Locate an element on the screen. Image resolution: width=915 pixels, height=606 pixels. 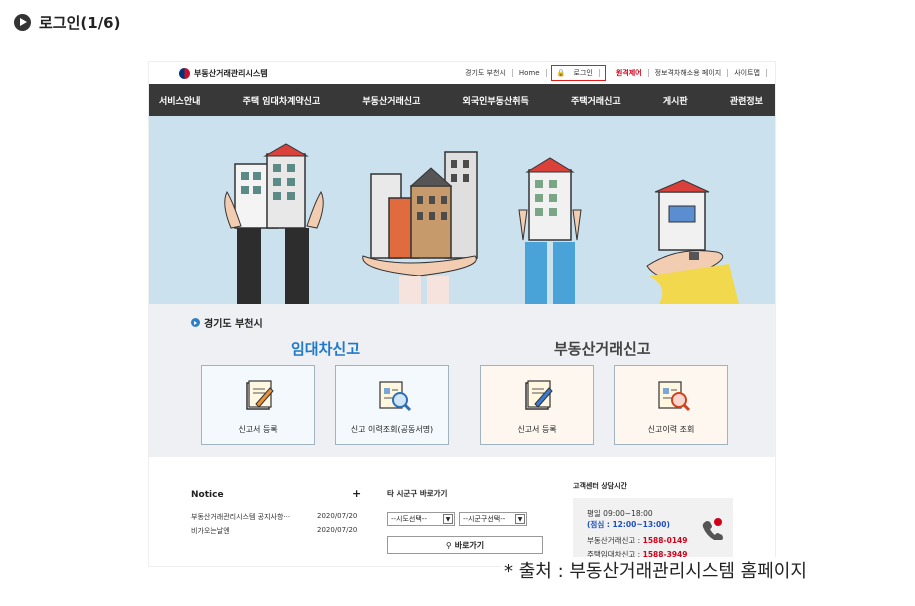
source-caption: * 출처 : 부동산거래관리시스템 홈페이지 is located at coordinates (655, 570).